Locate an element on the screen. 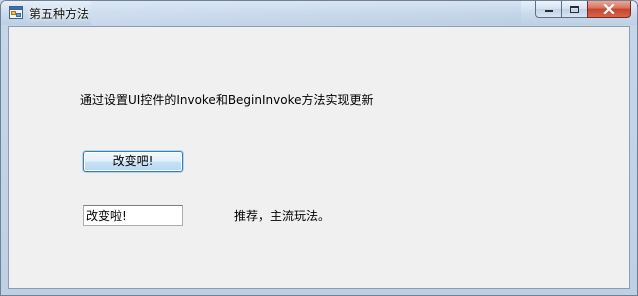 Image resolution: width=638 pixels, height=296 pixels. close-button is located at coordinates (609, 9).